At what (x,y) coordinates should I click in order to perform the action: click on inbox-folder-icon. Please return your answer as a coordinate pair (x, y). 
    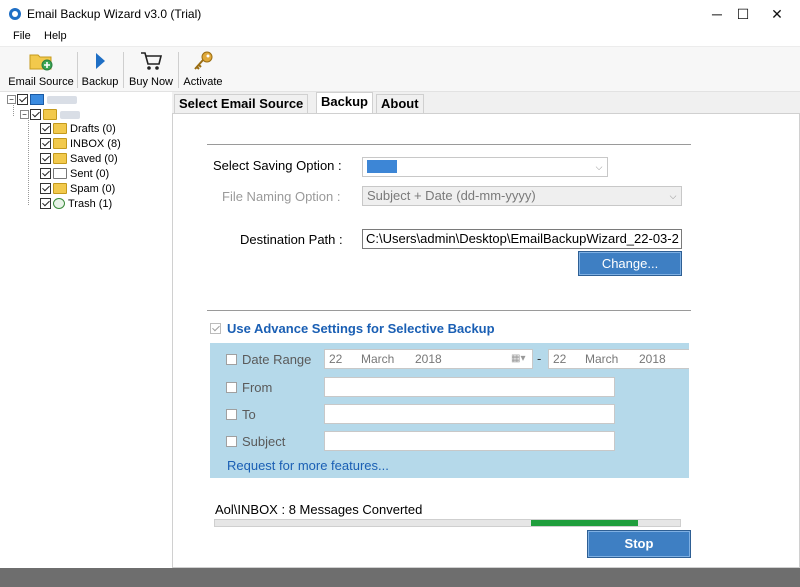
    Looking at the image, I should click on (60, 143).